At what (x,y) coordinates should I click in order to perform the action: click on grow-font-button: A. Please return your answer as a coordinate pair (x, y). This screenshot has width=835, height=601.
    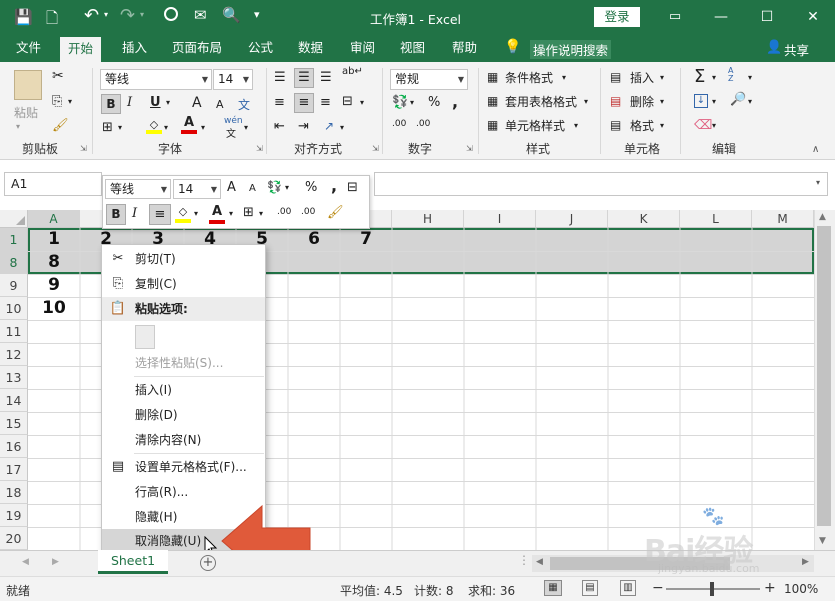
    Looking at the image, I should click on (197, 103).